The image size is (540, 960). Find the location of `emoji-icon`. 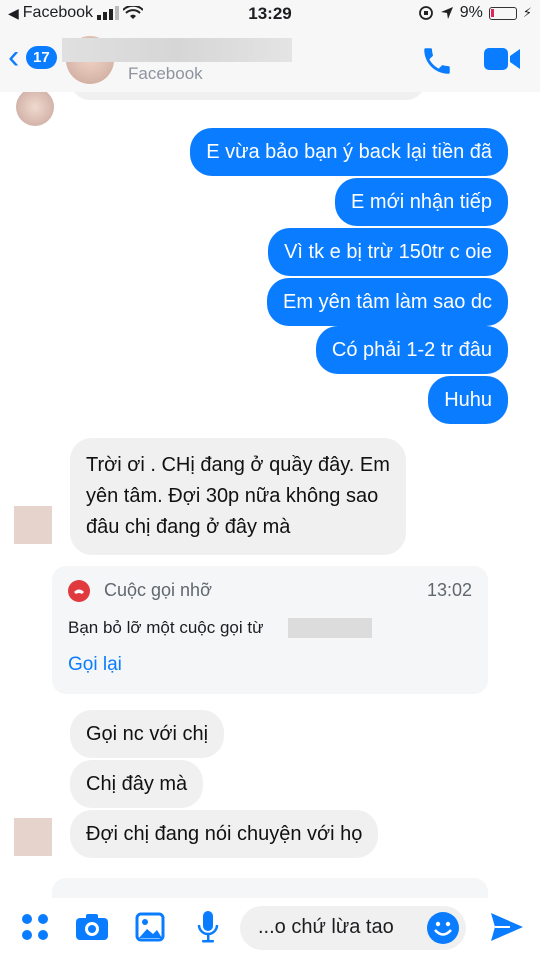

emoji-icon is located at coordinates (443, 928).